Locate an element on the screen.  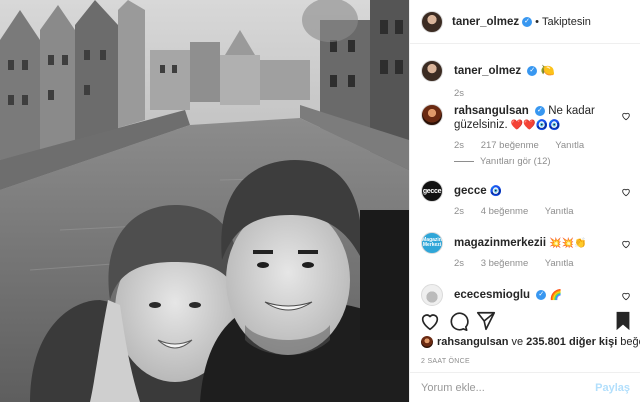
author-avatar is located at coordinates (432, 21).